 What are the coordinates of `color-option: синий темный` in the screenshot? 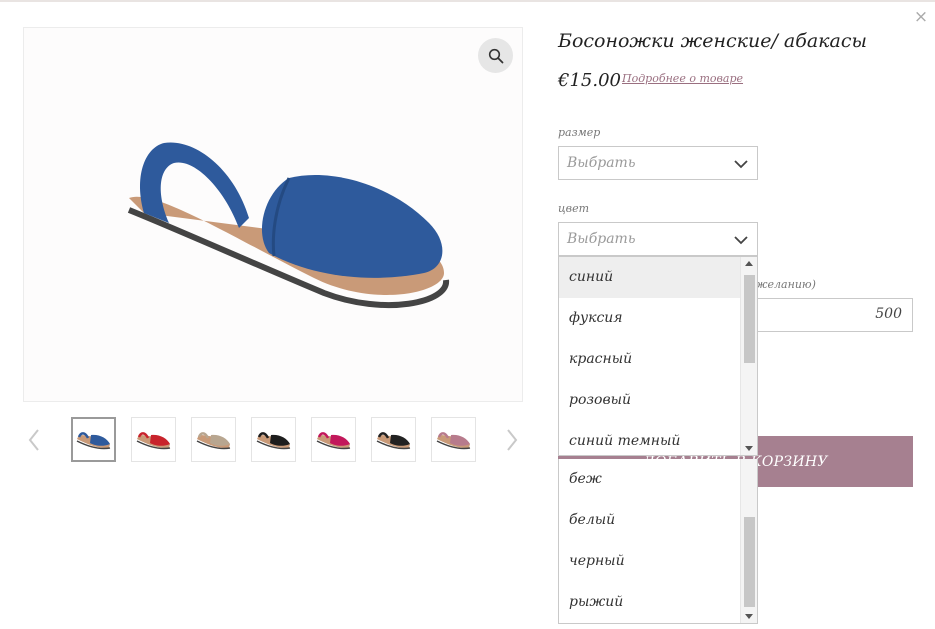 It's located at (650, 441).